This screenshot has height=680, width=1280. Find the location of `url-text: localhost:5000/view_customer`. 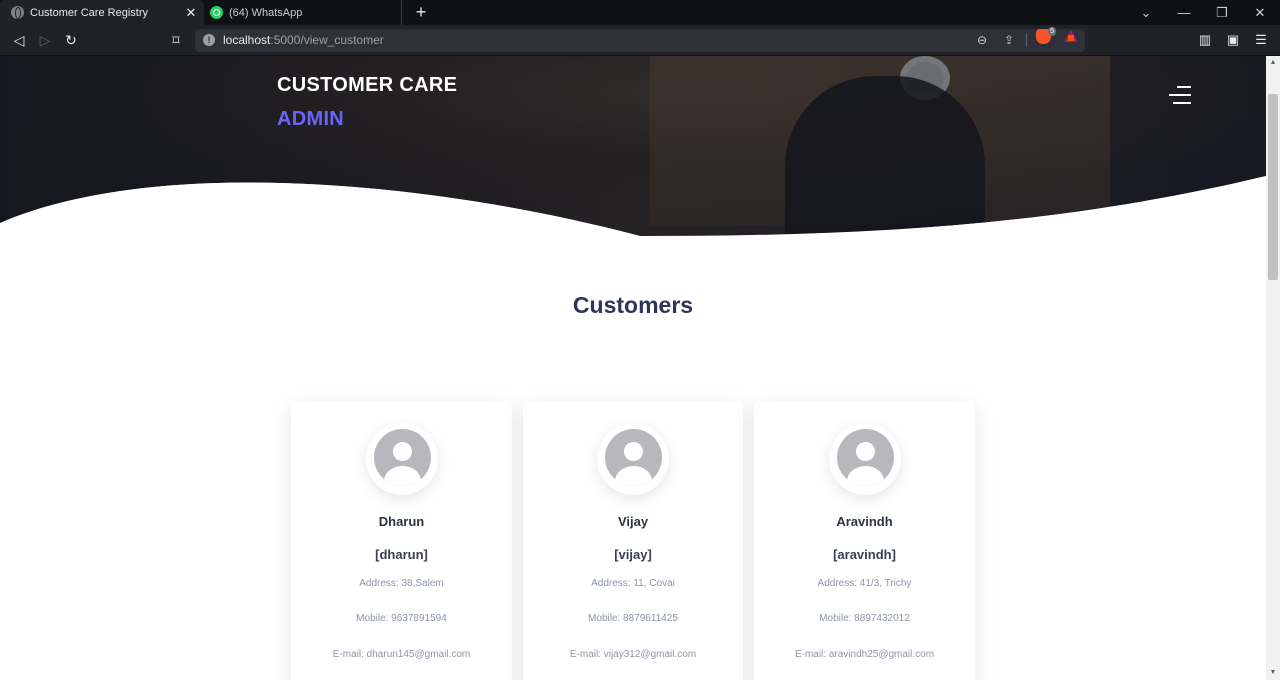

url-text: localhost:5000/view_customer is located at coordinates (303, 40).